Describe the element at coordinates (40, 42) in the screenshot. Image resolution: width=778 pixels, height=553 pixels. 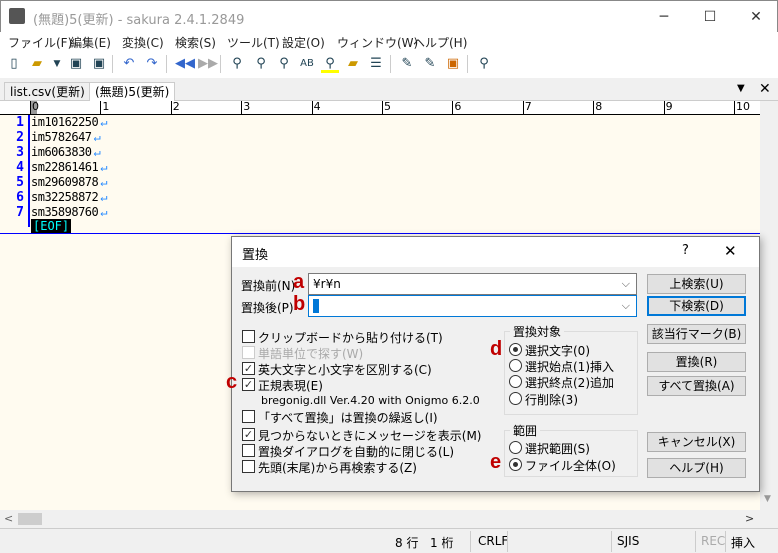
I see `menu-file: ファイル(F)` at that location.